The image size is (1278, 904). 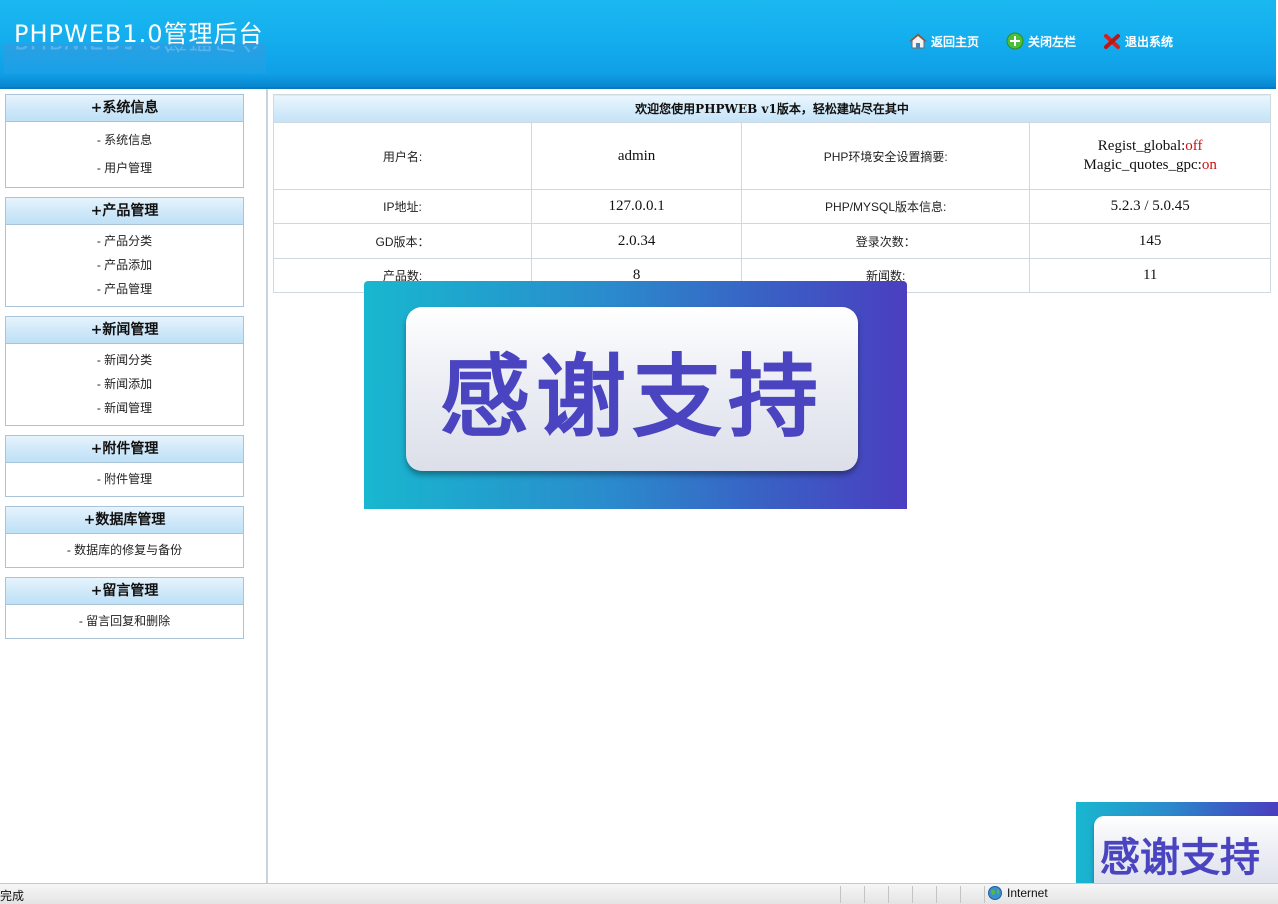 I want to click on menu-title-product: +产品管理, so click(x=124, y=211).